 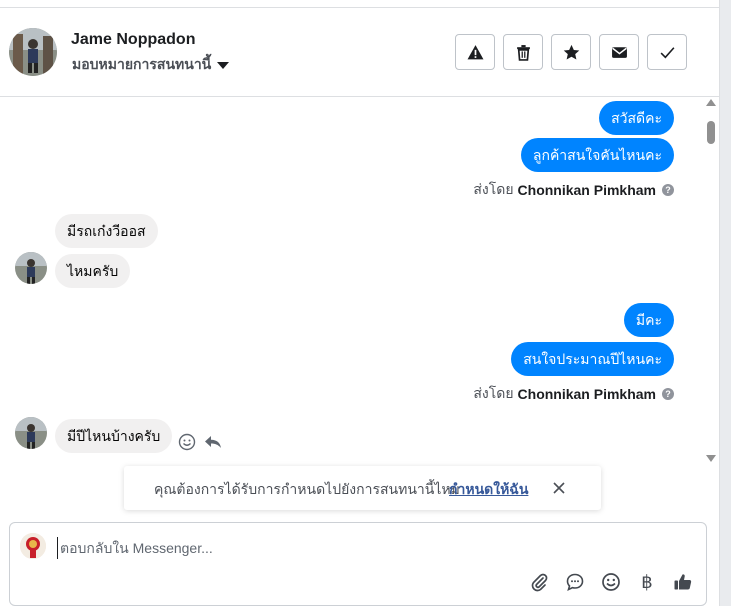 What do you see at coordinates (358, 564) in the screenshot?
I see `reply-composer: ฿` at bounding box center [358, 564].